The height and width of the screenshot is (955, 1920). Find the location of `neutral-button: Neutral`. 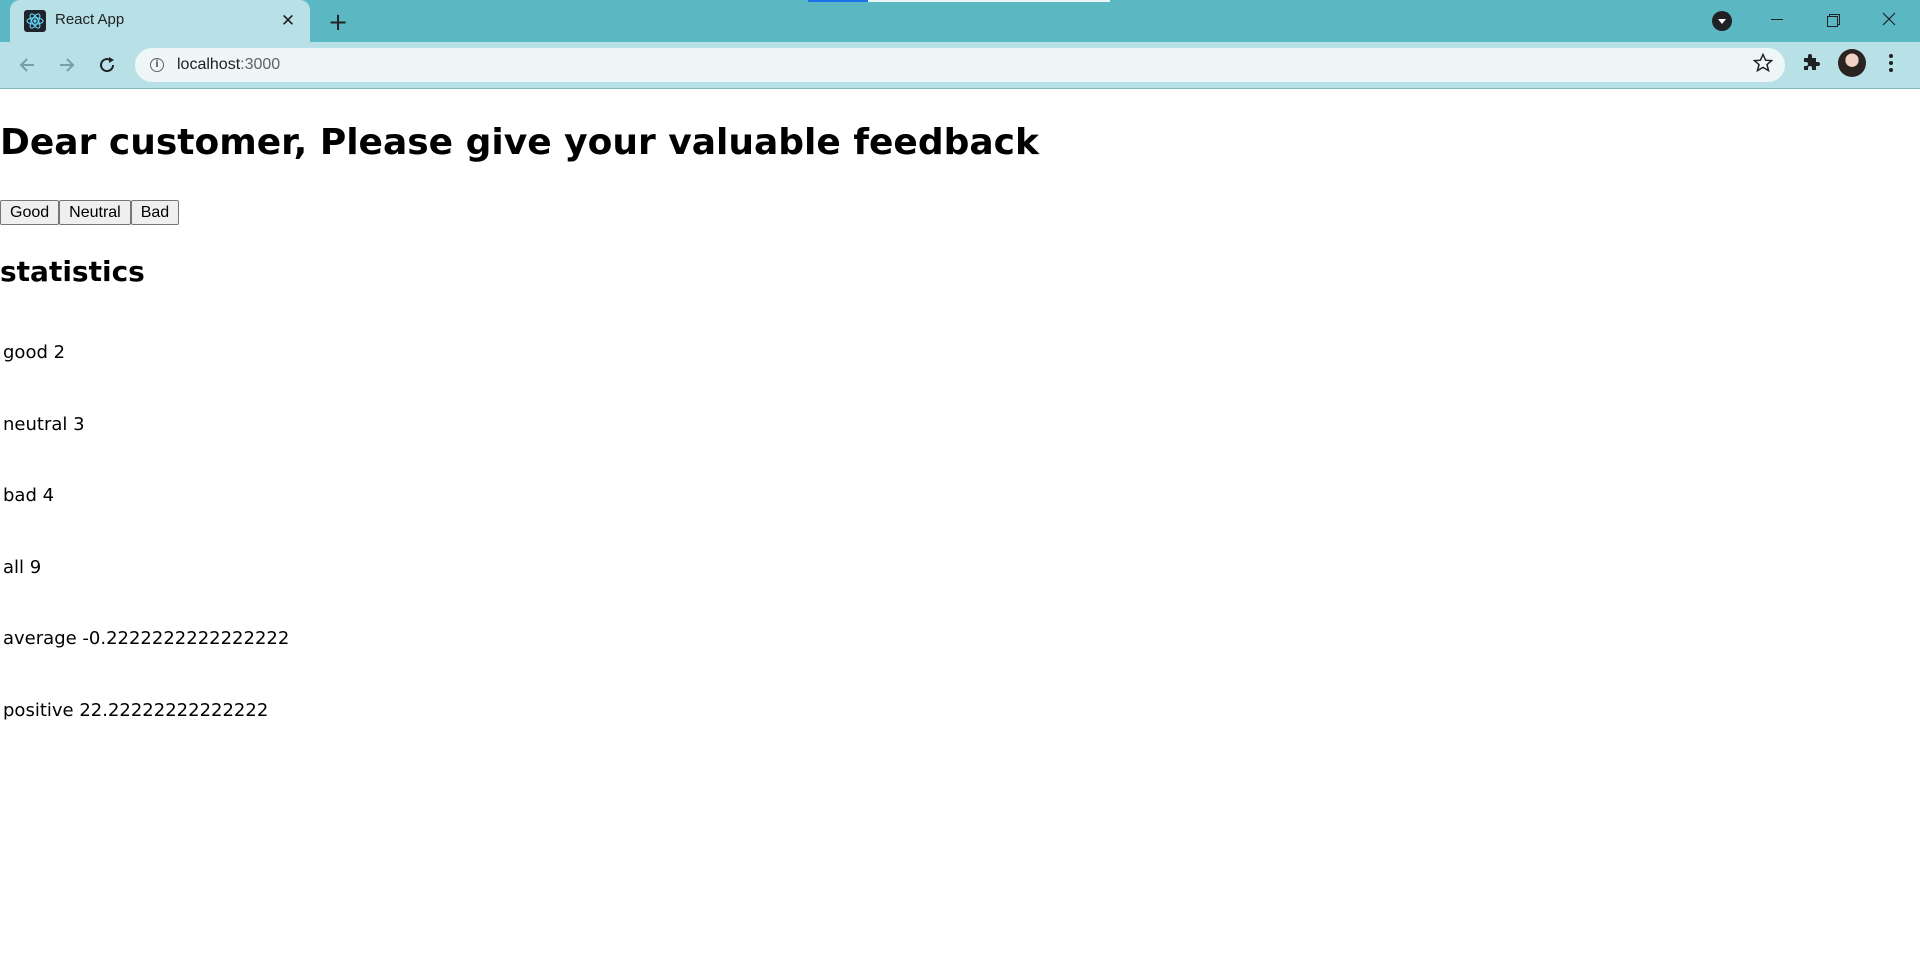

neutral-button: Neutral is located at coordinates (95, 212).